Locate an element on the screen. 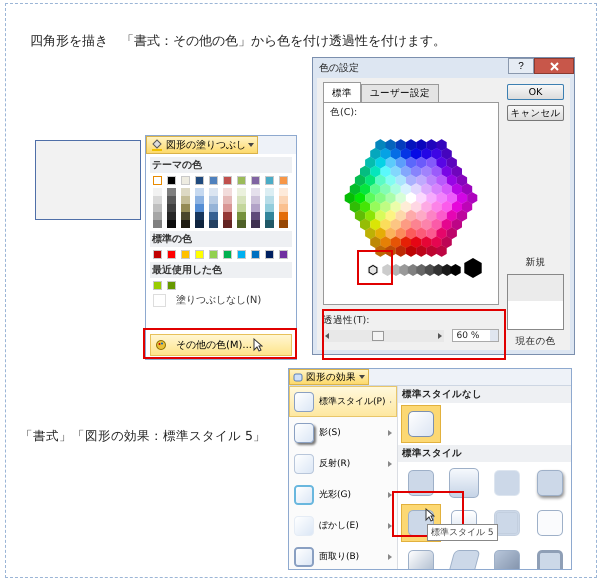  tab: 標準 is located at coordinates (342, 92).